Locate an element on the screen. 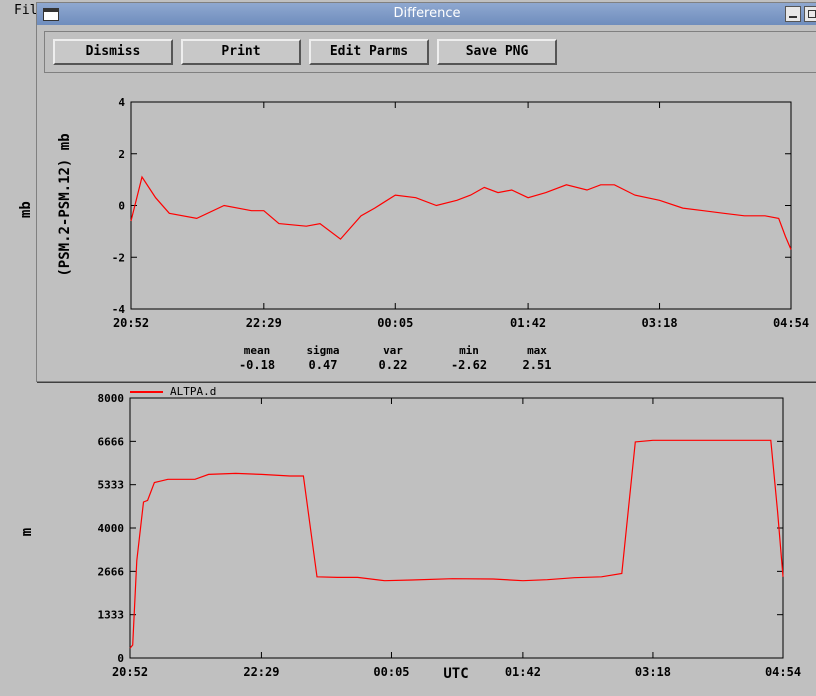 This screenshot has width=816, height=696. stat-value-max: 2.51 is located at coordinates (537, 365).